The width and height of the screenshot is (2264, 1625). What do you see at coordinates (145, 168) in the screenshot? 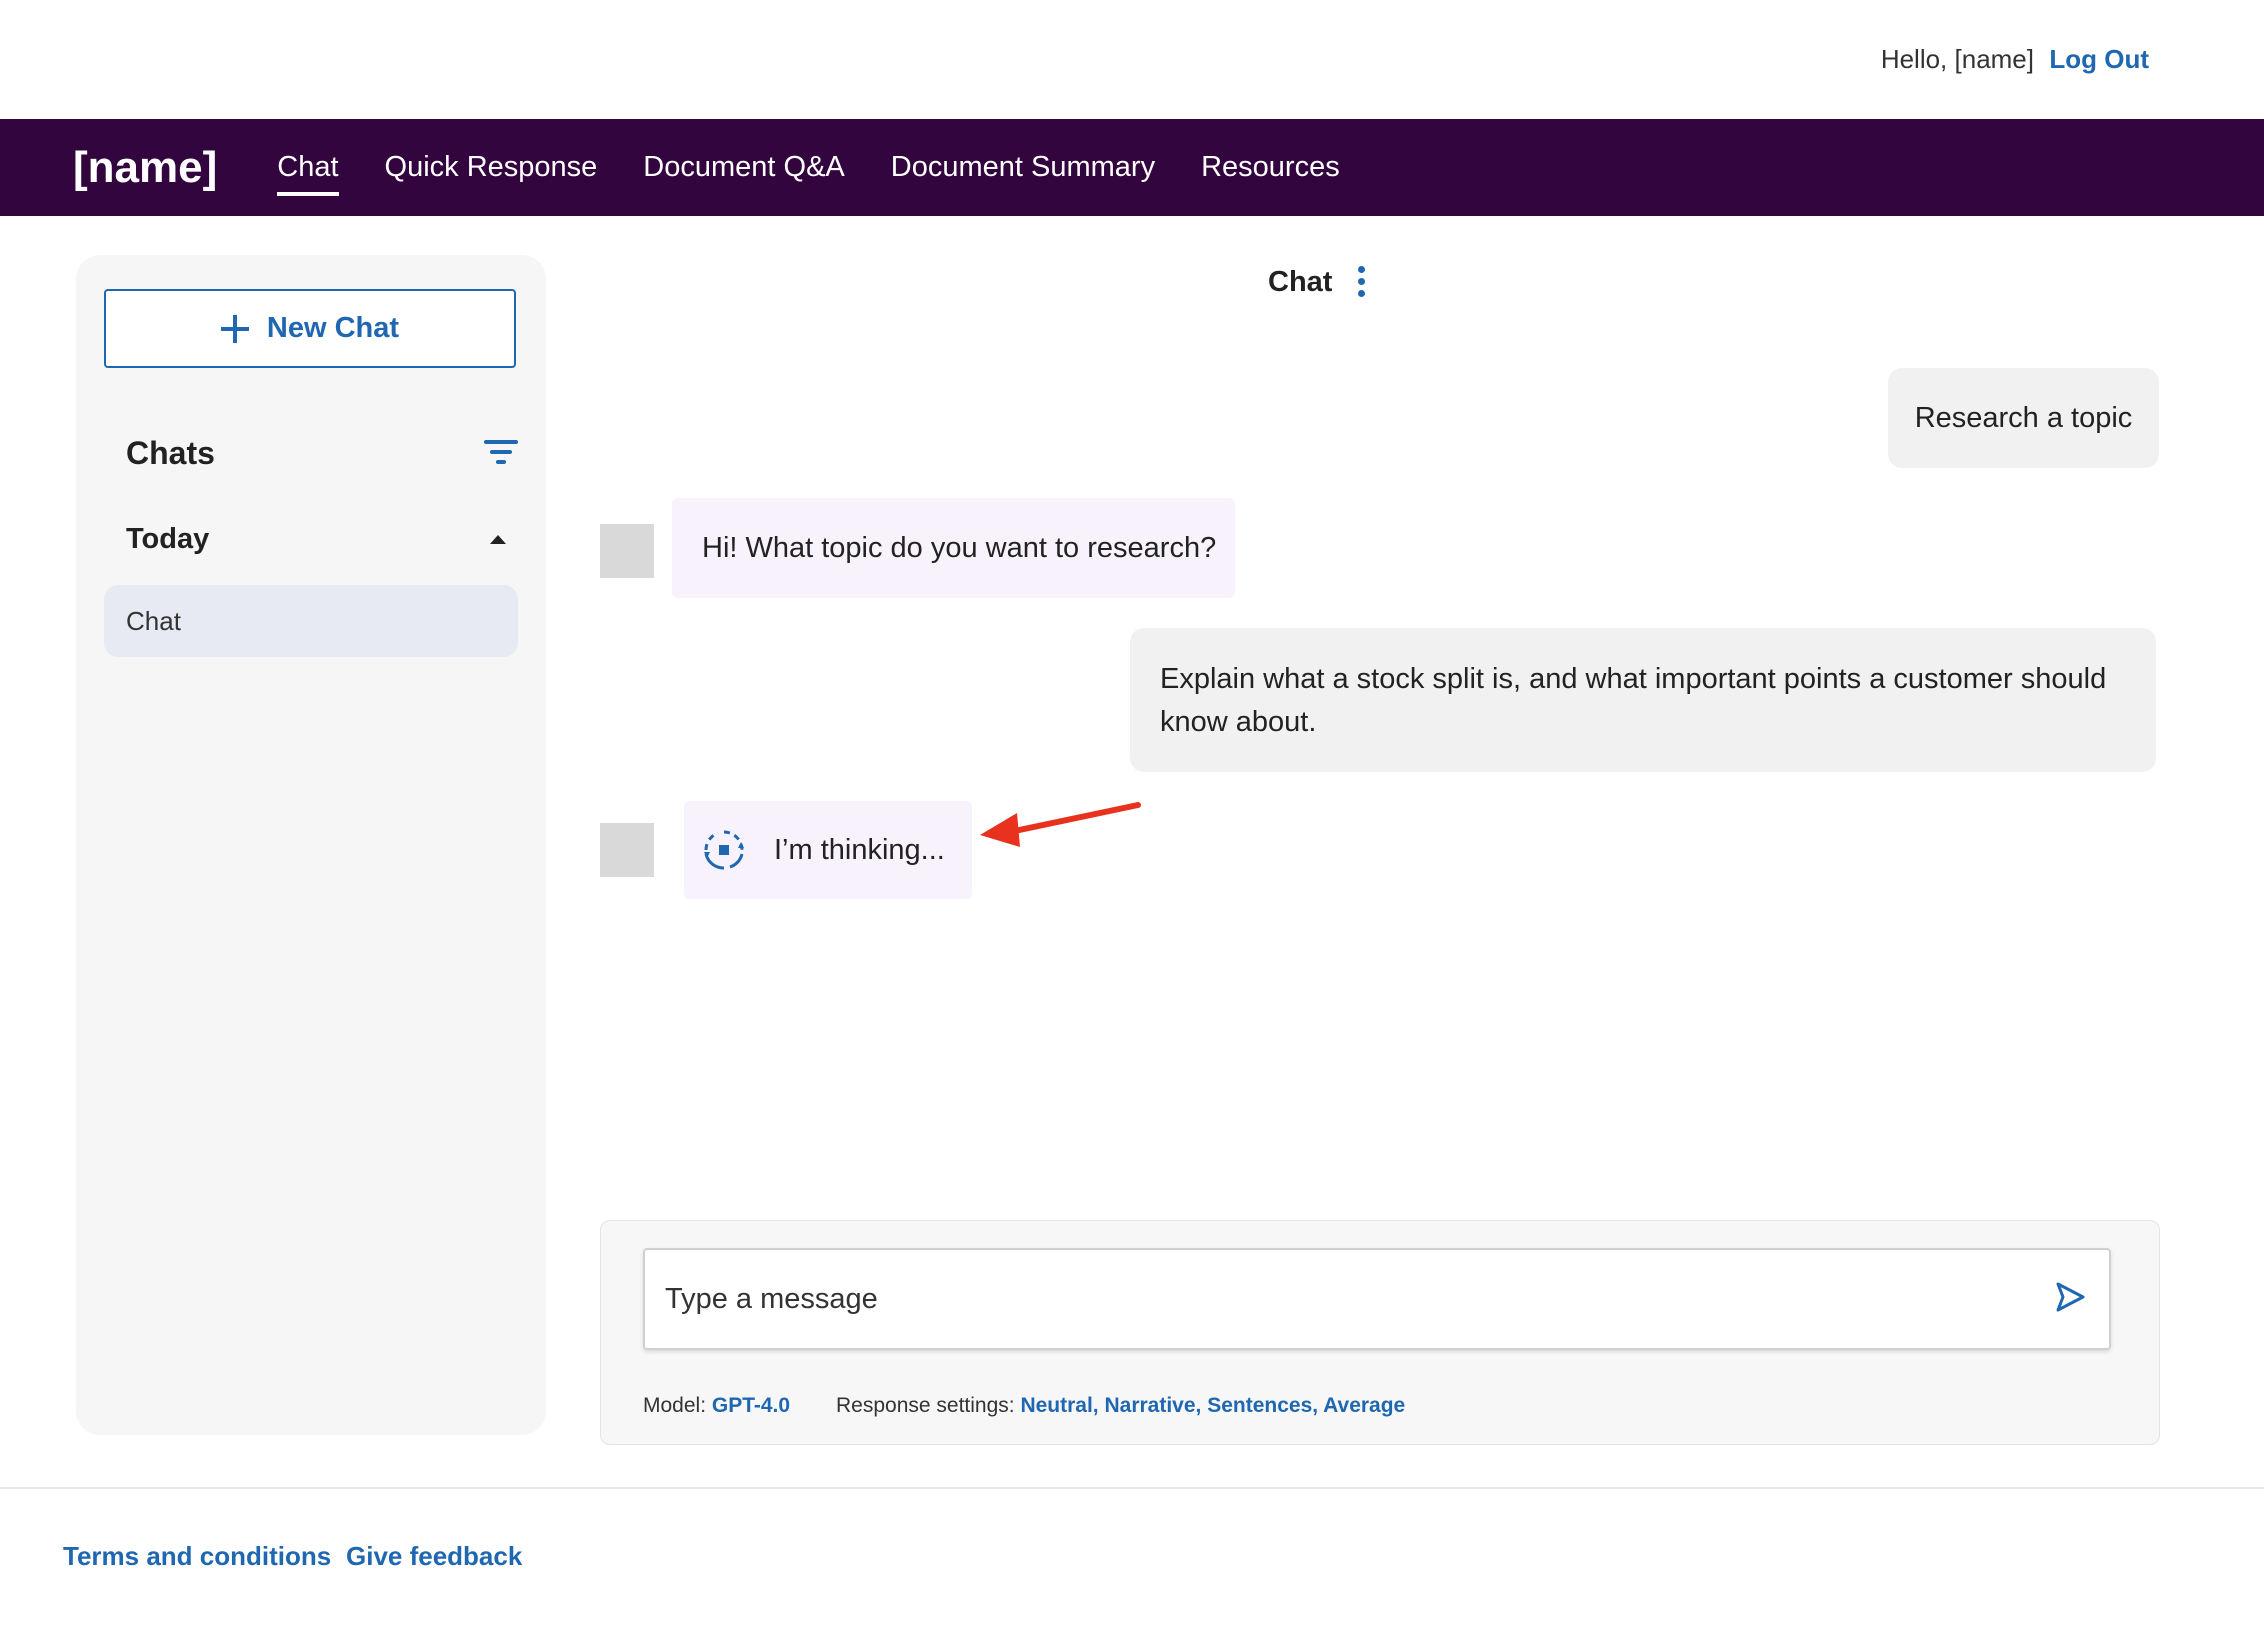
I see `brand-logo: [name]` at bounding box center [145, 168].